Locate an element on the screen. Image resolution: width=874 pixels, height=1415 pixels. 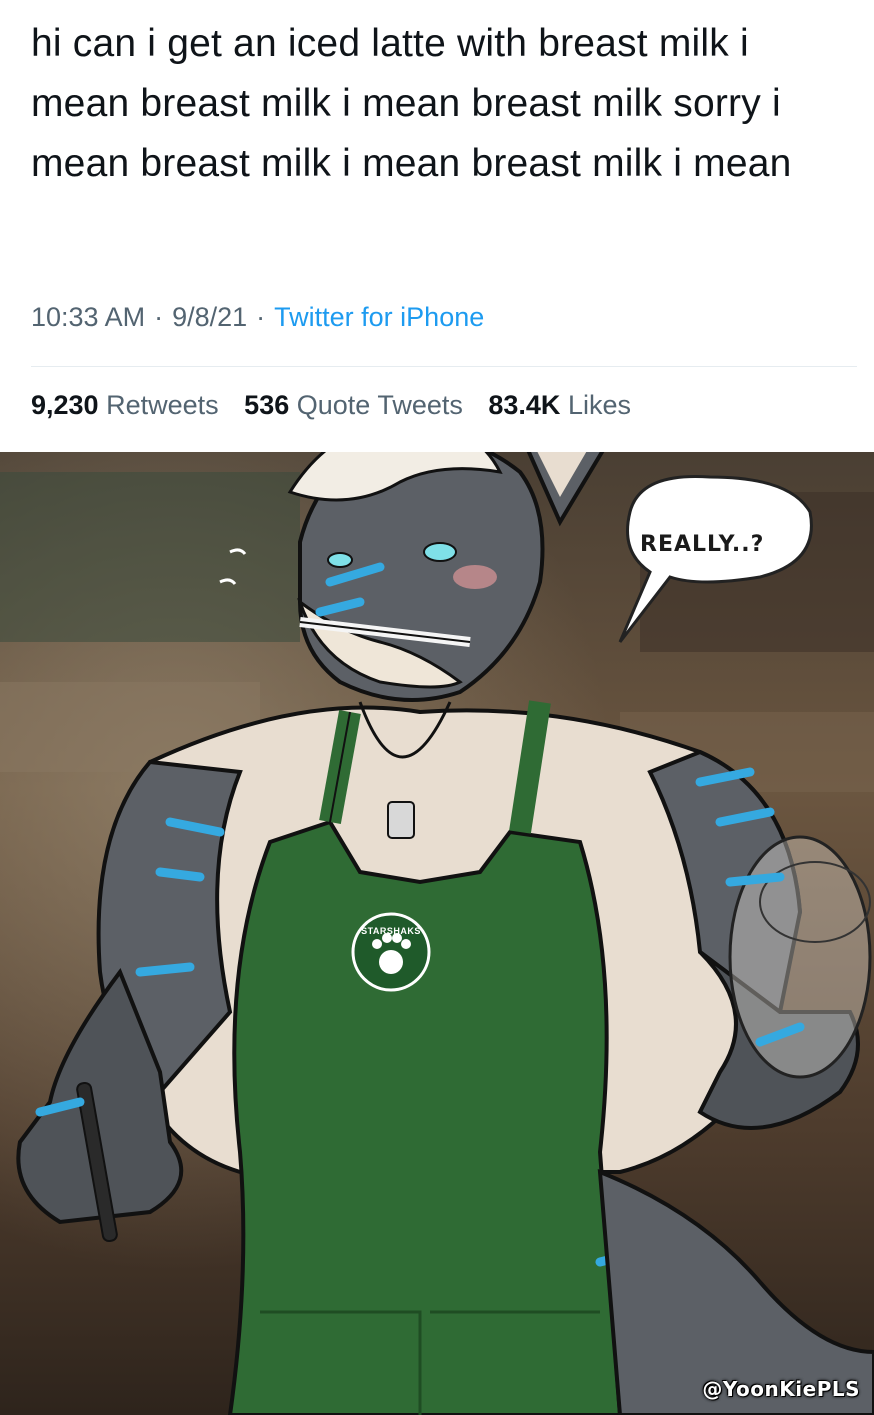
retweets-count: 9,230 is located at coordinates (65, 405).